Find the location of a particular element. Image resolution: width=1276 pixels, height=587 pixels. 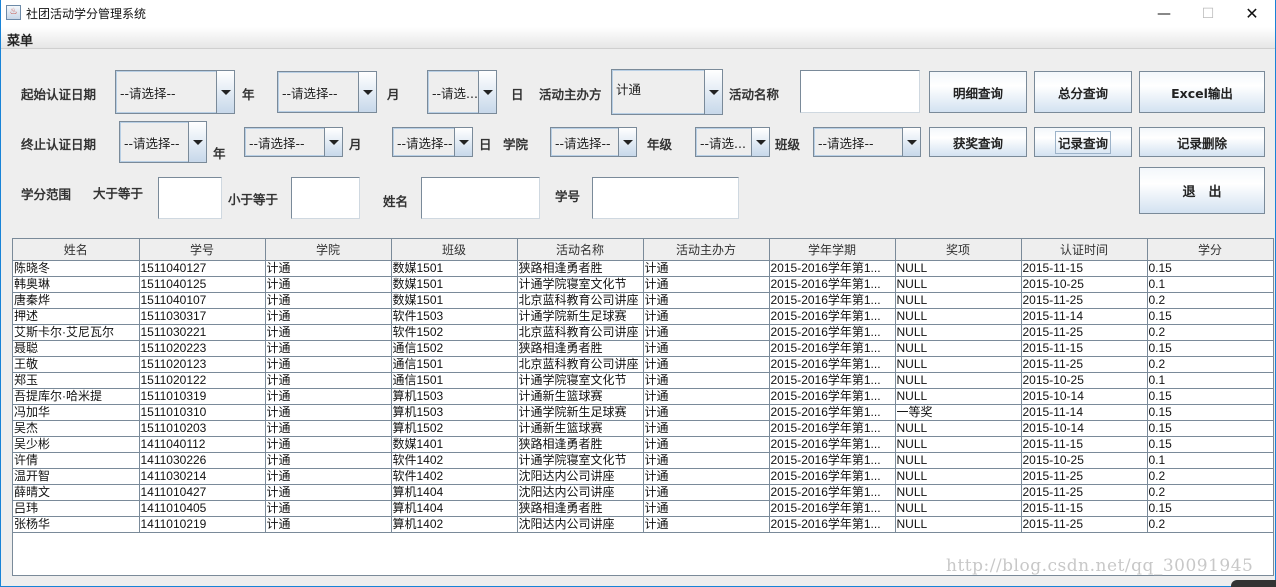

table-cell: 一等奖 is located at coordinates (958, 412).